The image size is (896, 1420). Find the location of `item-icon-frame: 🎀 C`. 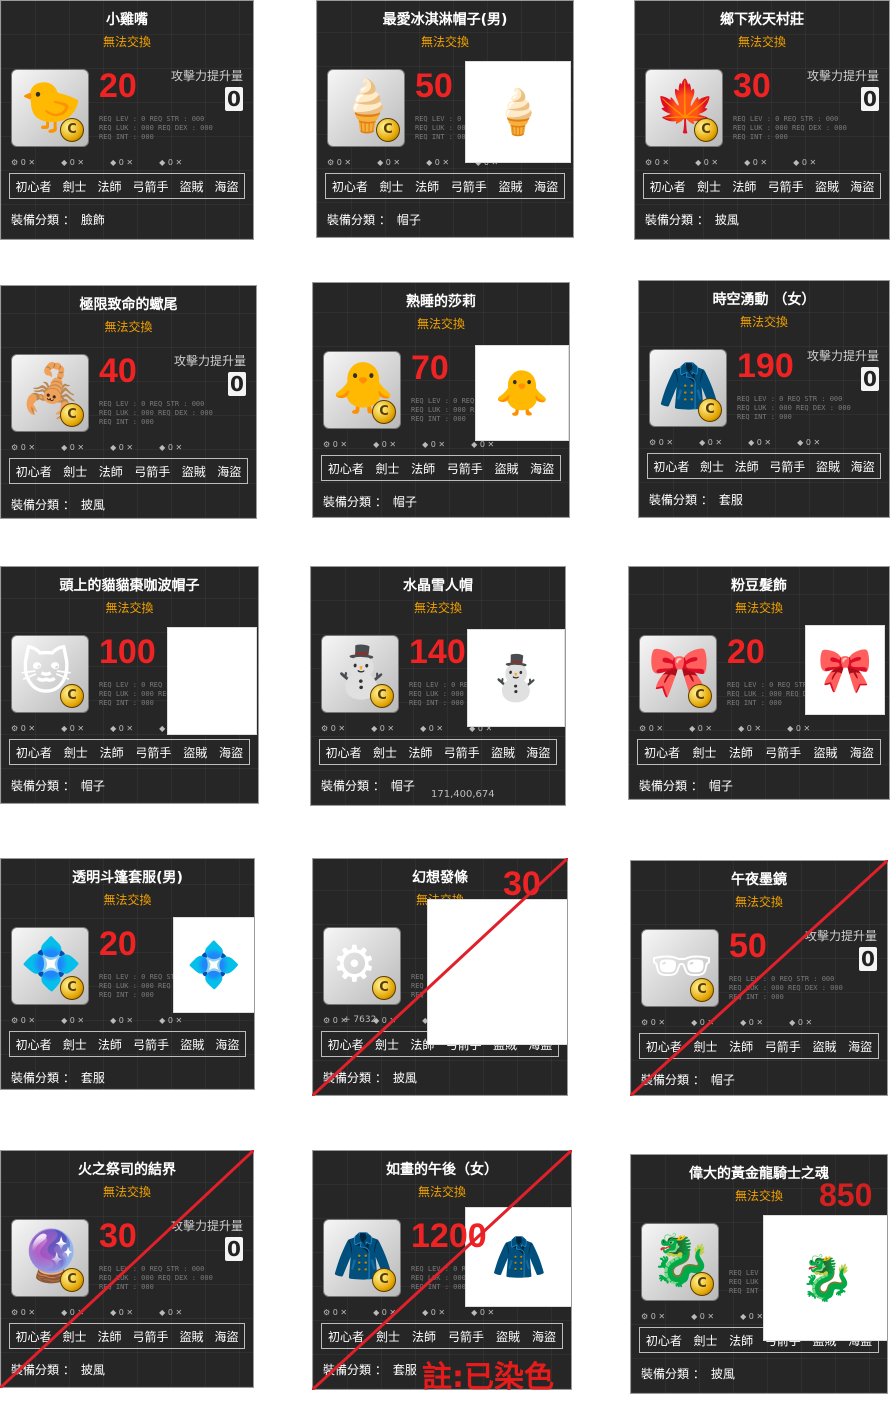

item-icon-frame: 🎀 C is located at coordinates (678, 674).